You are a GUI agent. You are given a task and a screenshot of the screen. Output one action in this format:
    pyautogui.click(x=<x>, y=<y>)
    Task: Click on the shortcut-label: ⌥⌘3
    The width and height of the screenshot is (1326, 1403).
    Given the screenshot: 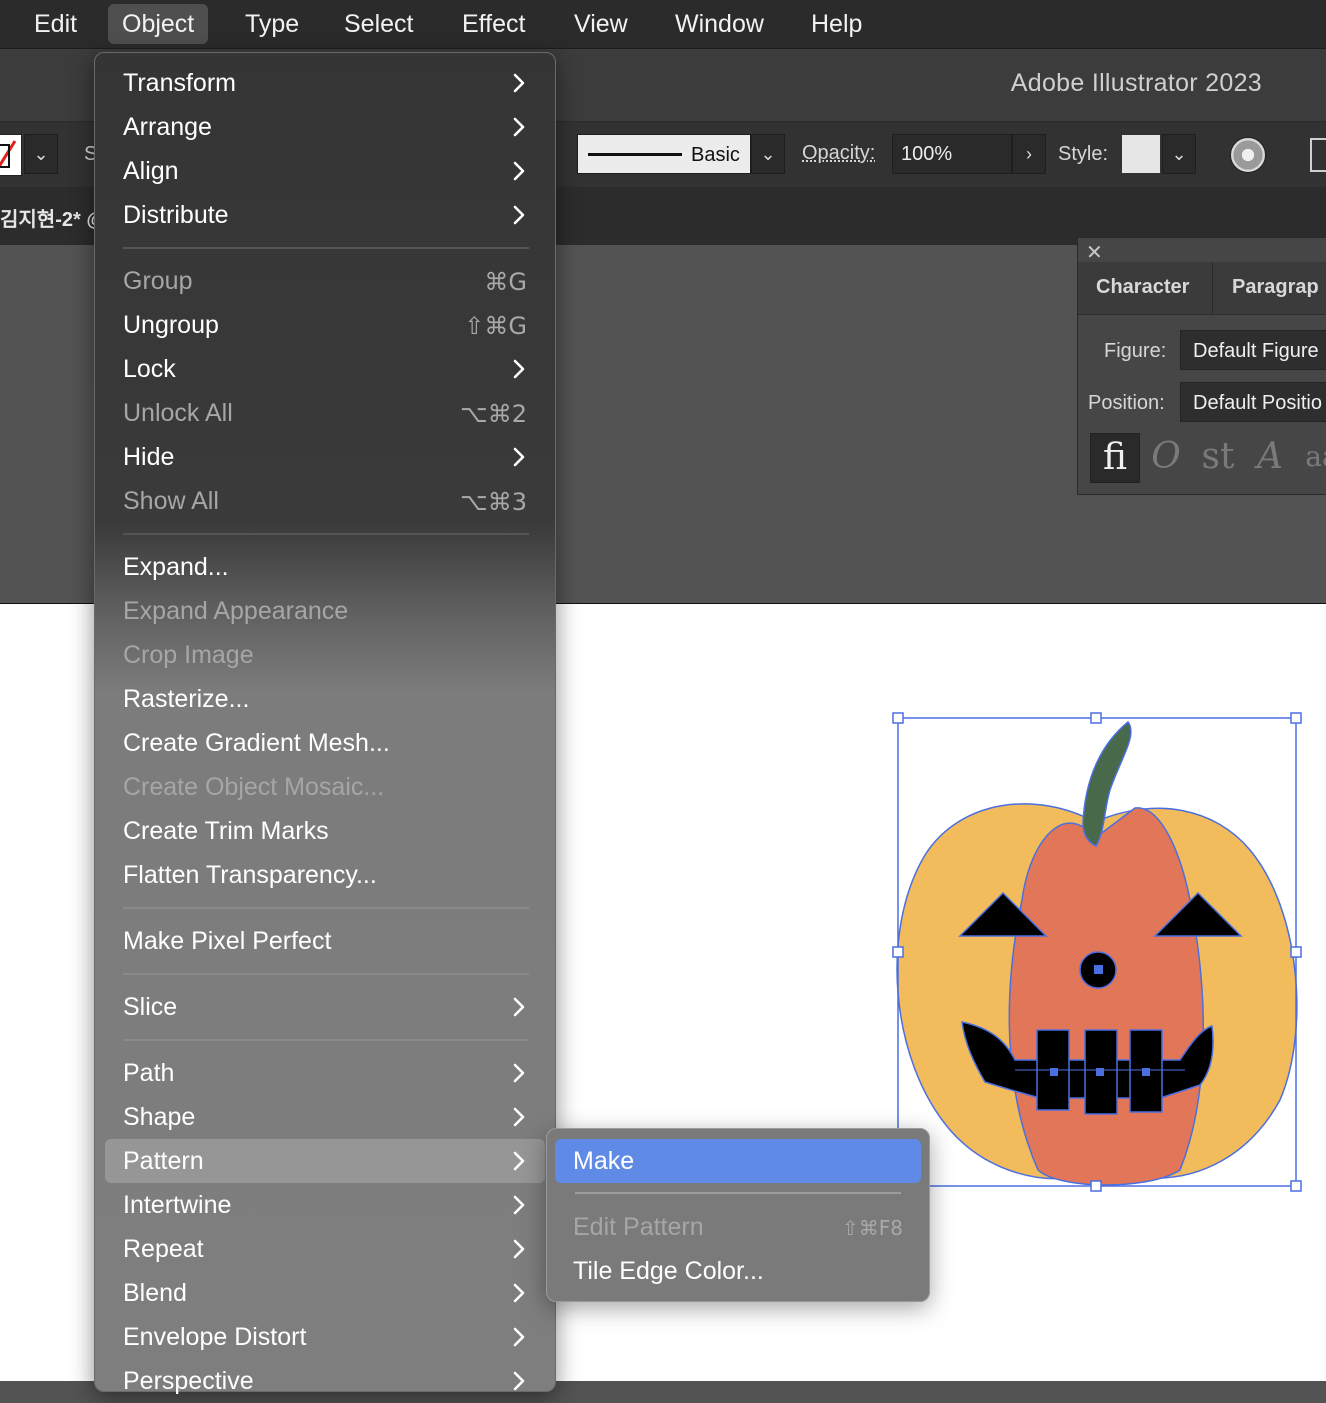 What is the action you would take?
    pyautogui.click(x=493, y=502)
    